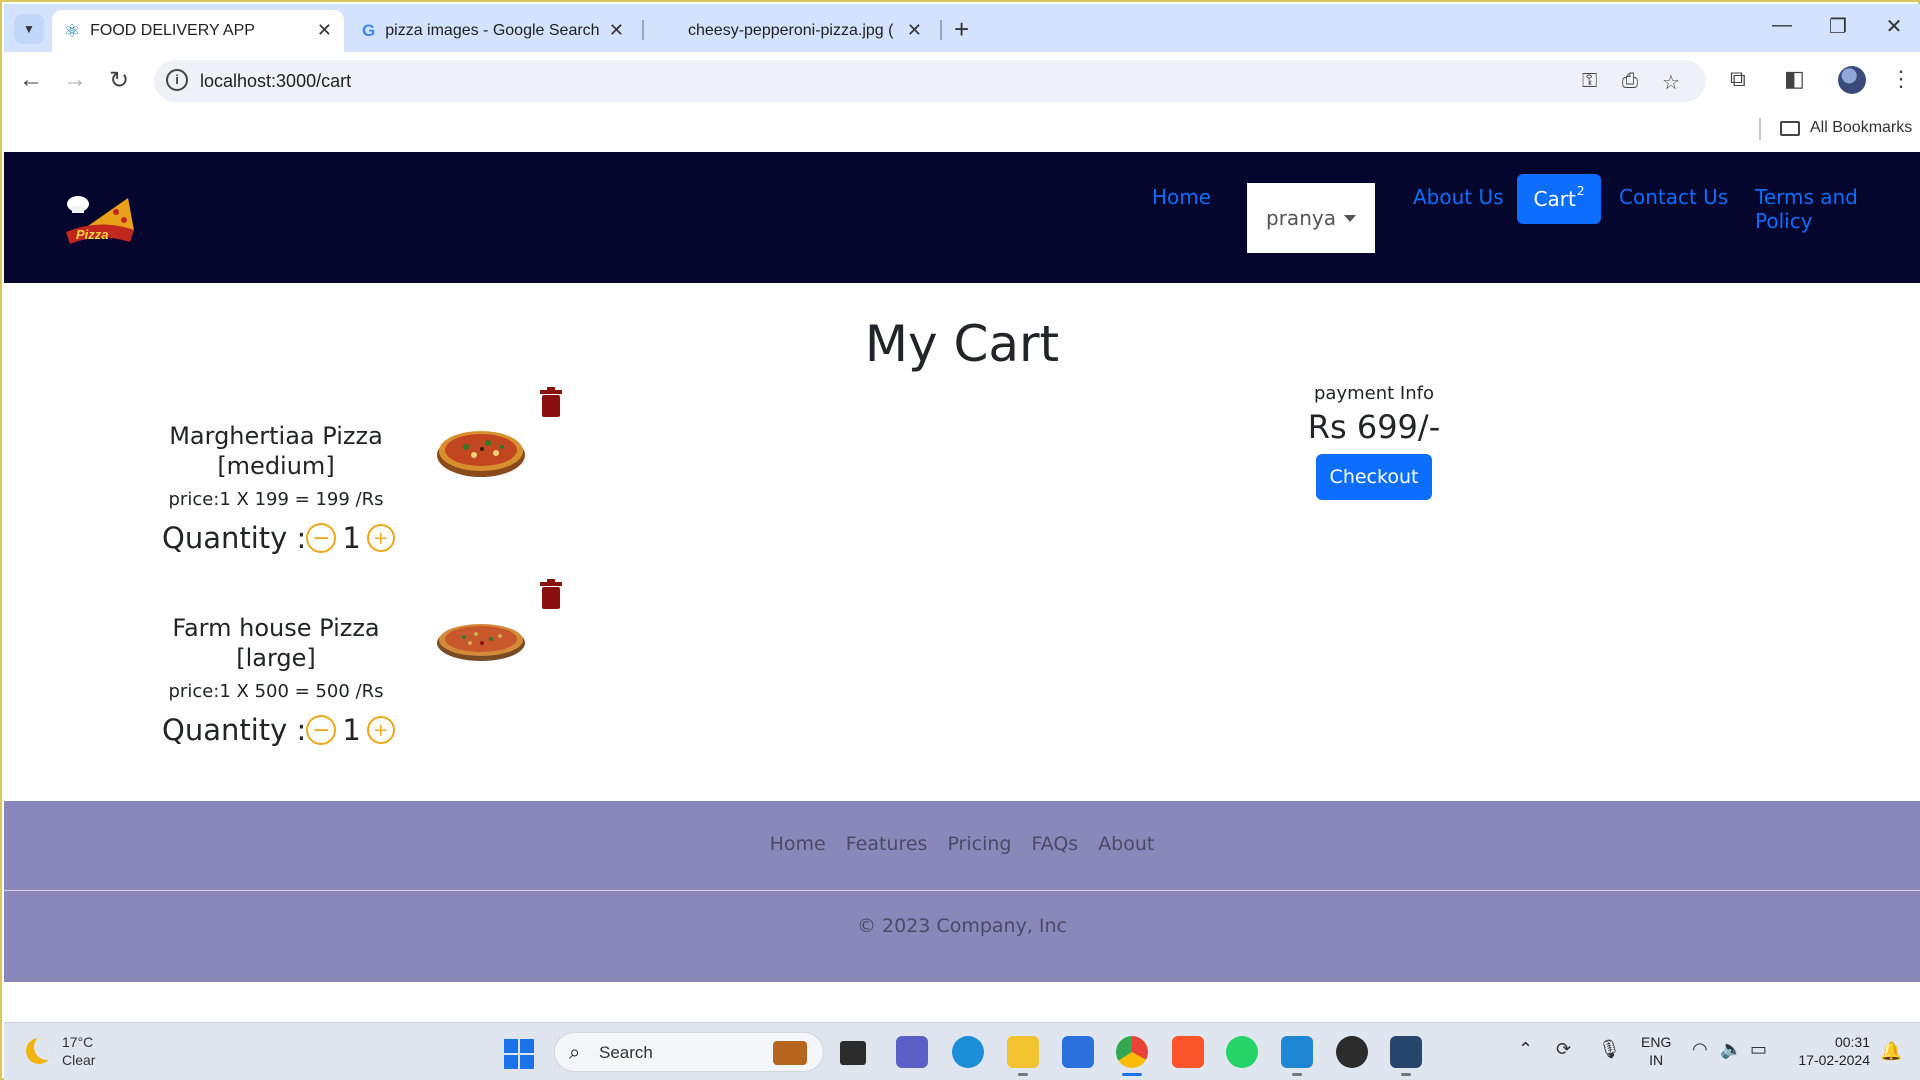 The height and width of the screenshot is (1080, 1920). What do you see at coordinates (1673, 197) in the screenshot?
I see `nav-contact: Contact Us` at bounding box center [1673, 197].